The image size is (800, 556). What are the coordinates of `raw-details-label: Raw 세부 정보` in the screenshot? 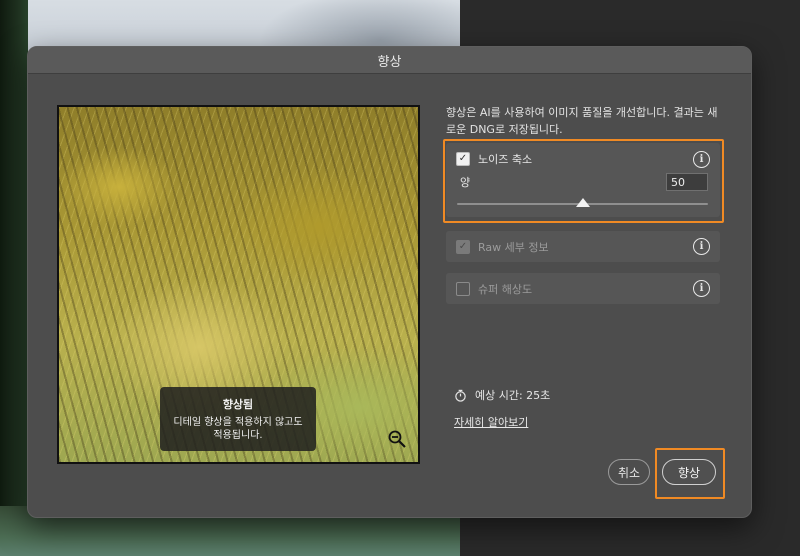 It's located at (513, 247).